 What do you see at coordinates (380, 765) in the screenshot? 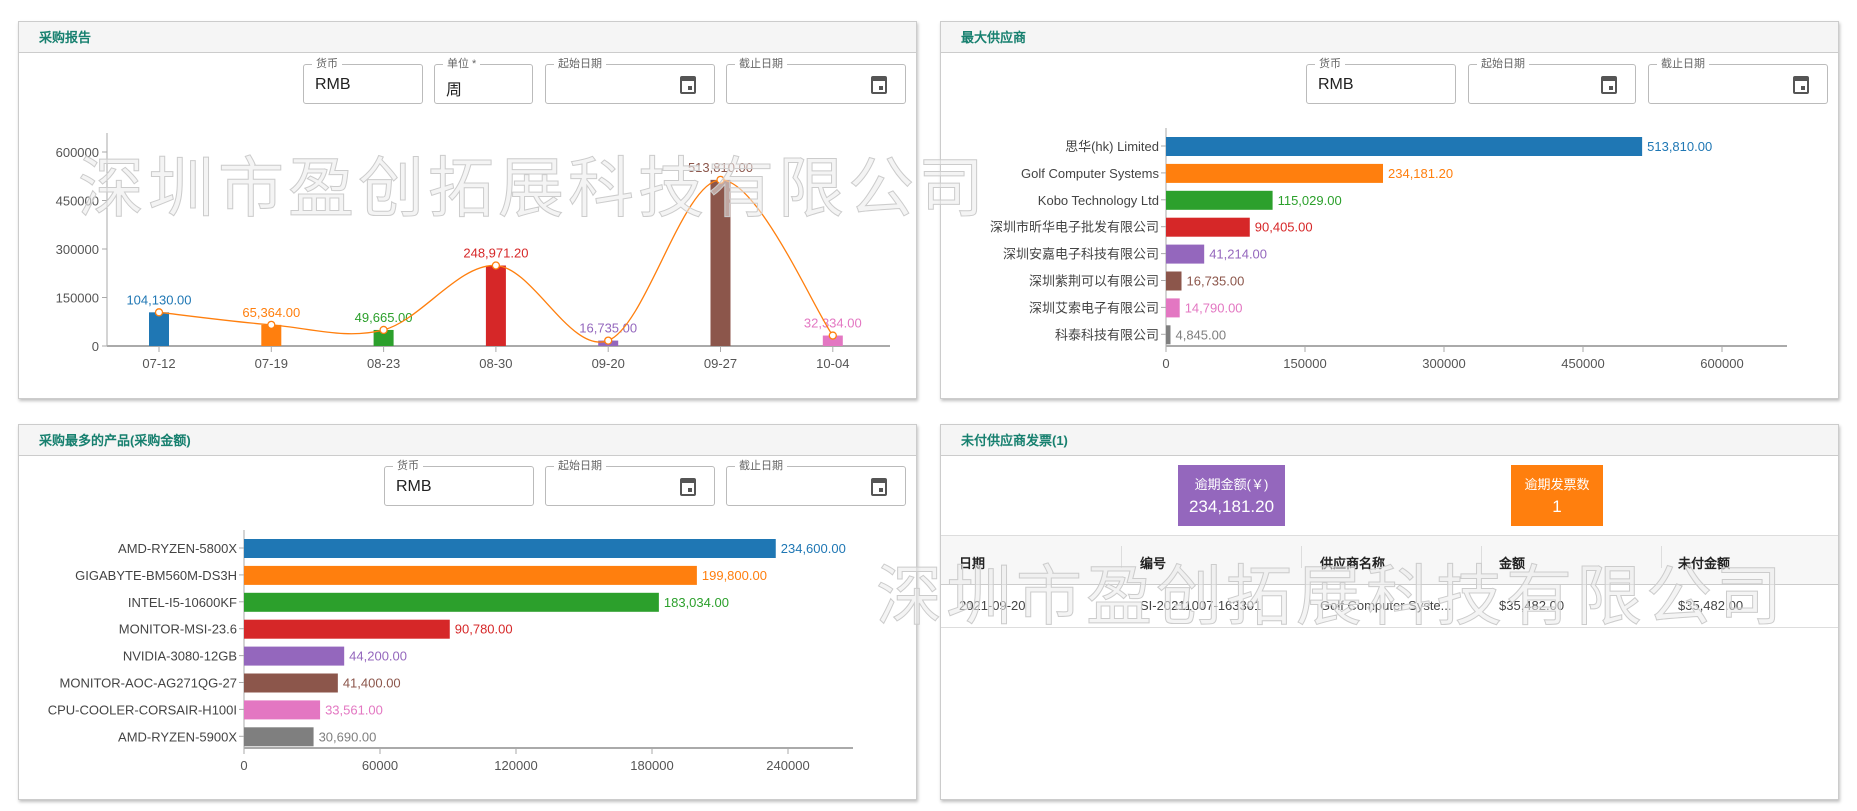
I see `x-tick-label: 60000` at bounding box center [380, 765].